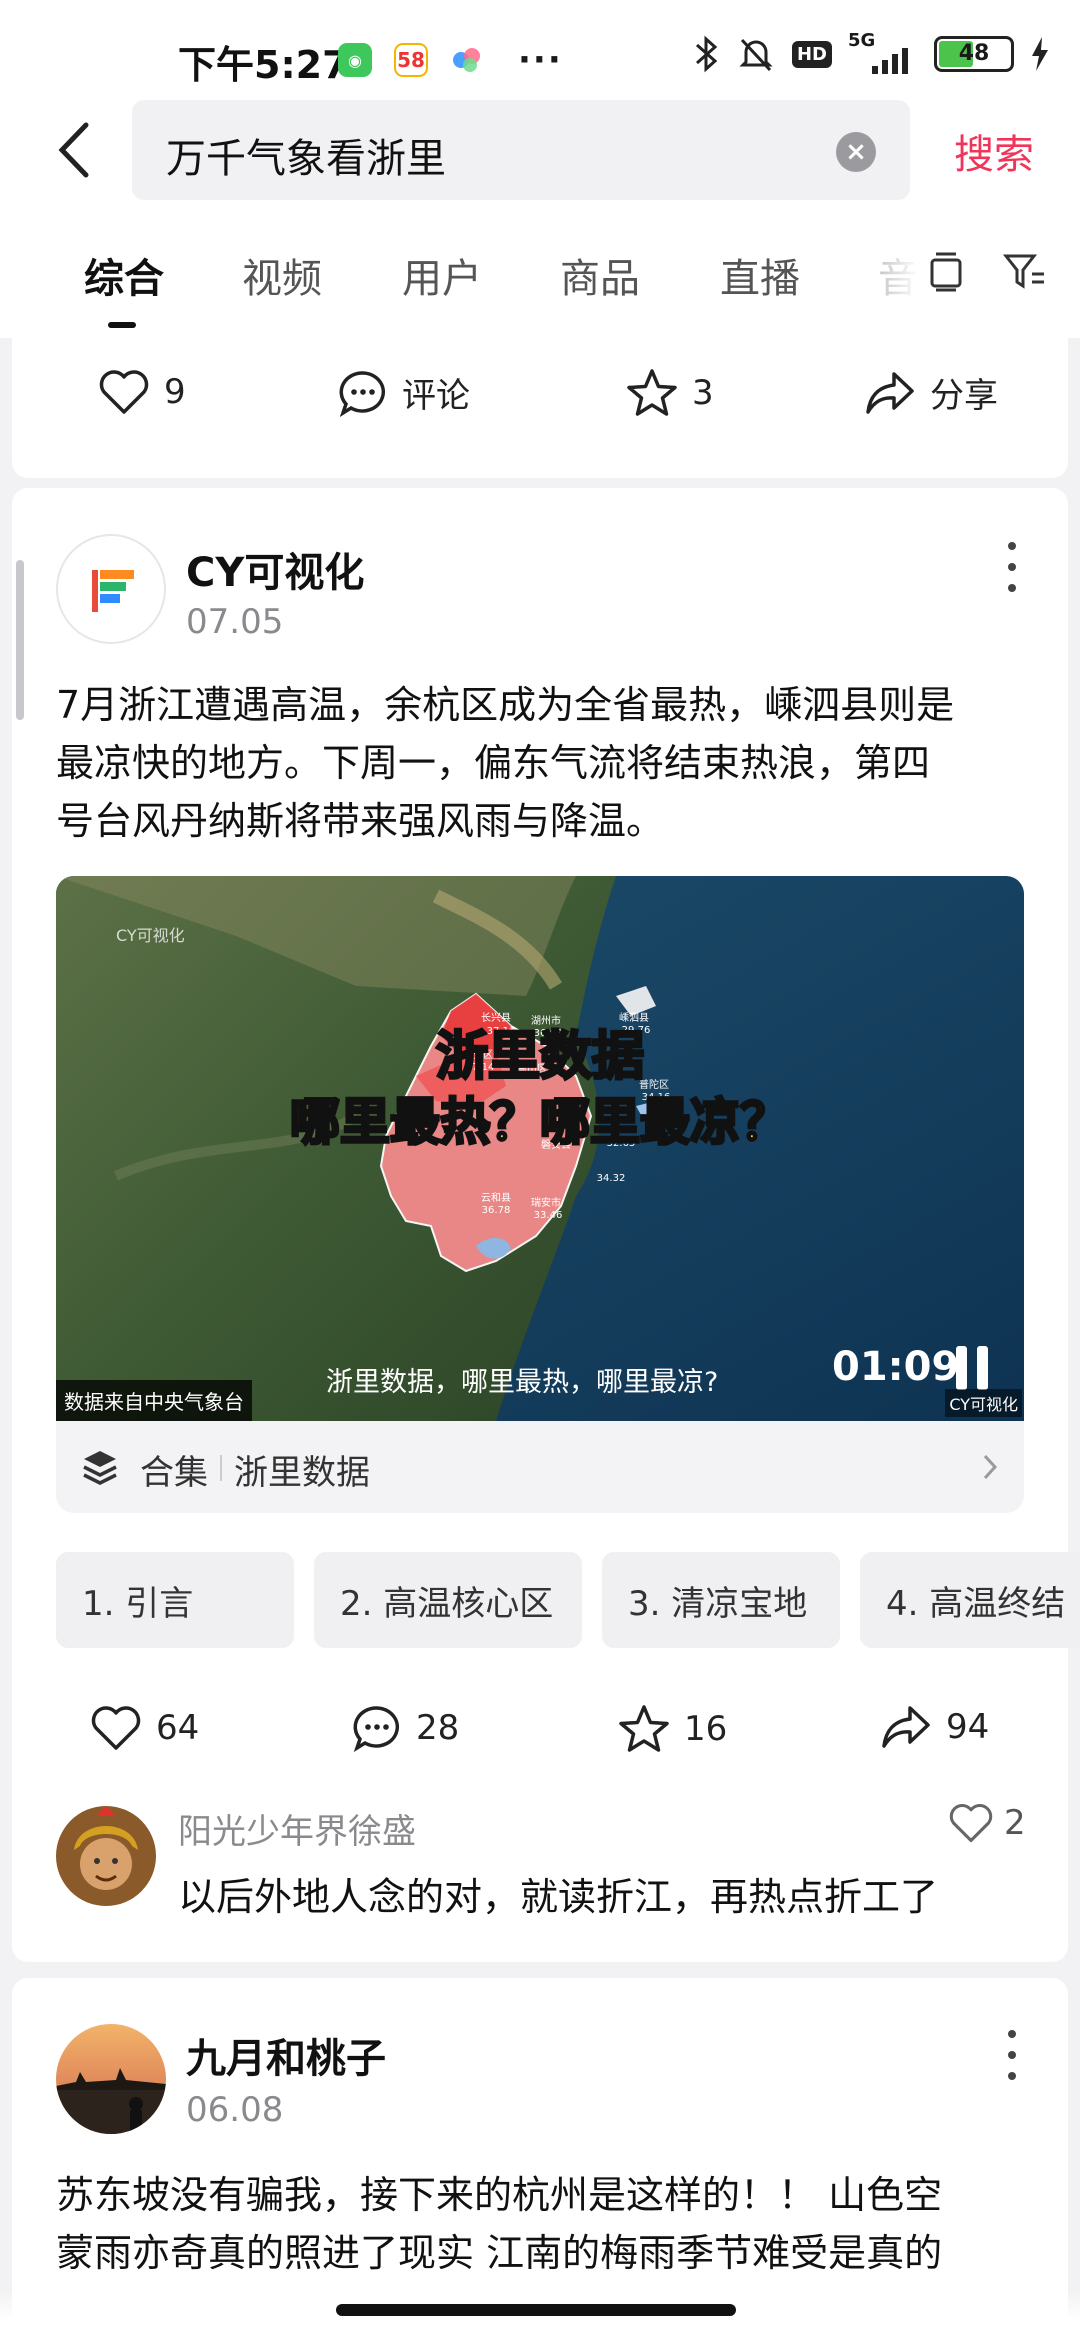 Image resolution: width=1080 pixels, height=2340 pixels. I want to click on back-arrow-icon, so click(73, 150).